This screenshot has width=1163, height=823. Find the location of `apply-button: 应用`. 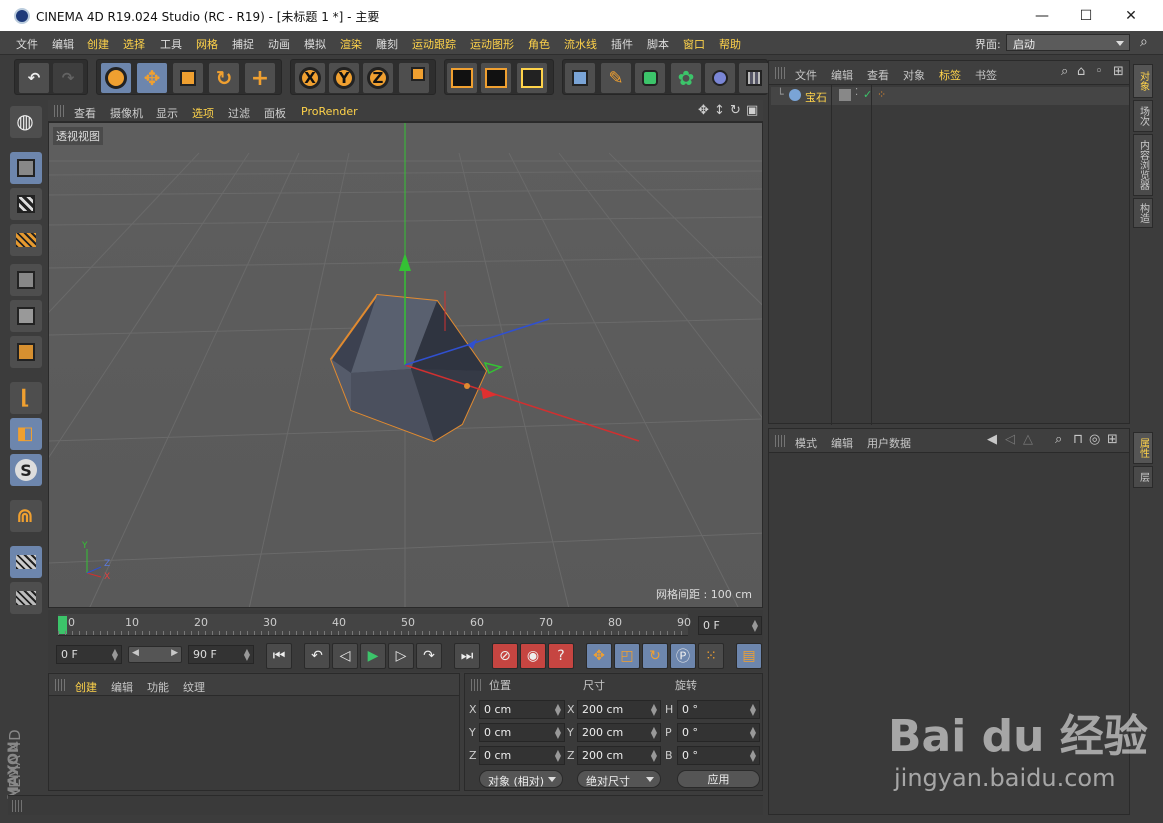

apply-button: 应用 is located at coordinates (718, 779).